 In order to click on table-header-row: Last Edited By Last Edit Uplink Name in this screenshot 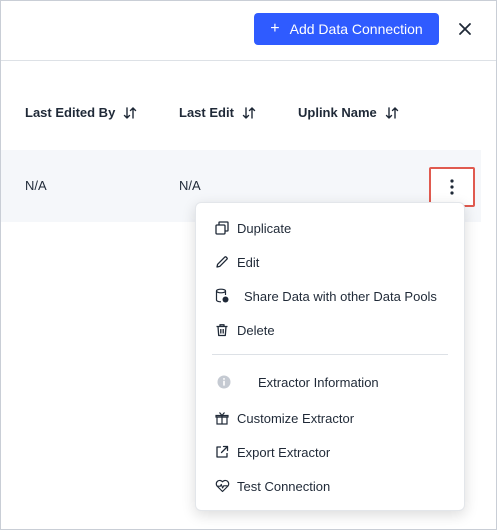, I will do `click(248, 114)`.